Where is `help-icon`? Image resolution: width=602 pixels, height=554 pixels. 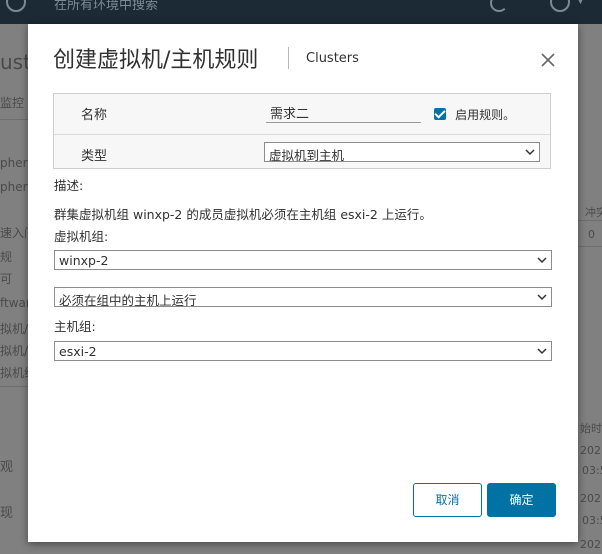
help-icon is located at coordinates (560, 6).